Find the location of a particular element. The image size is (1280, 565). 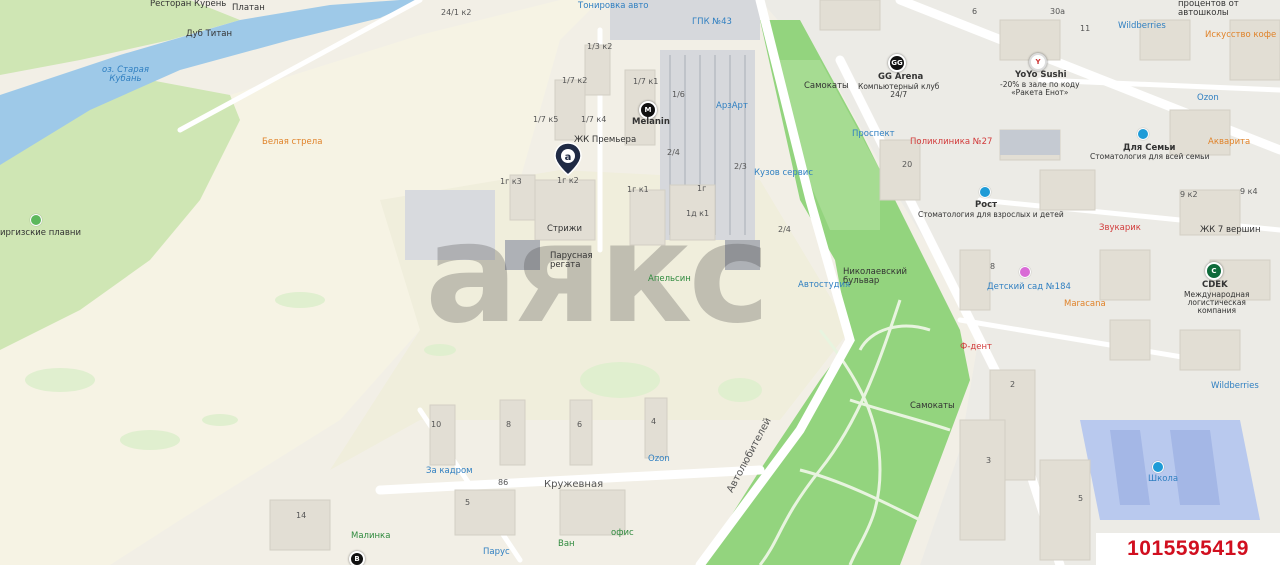

park-icon is located at coordinates (36, 220).